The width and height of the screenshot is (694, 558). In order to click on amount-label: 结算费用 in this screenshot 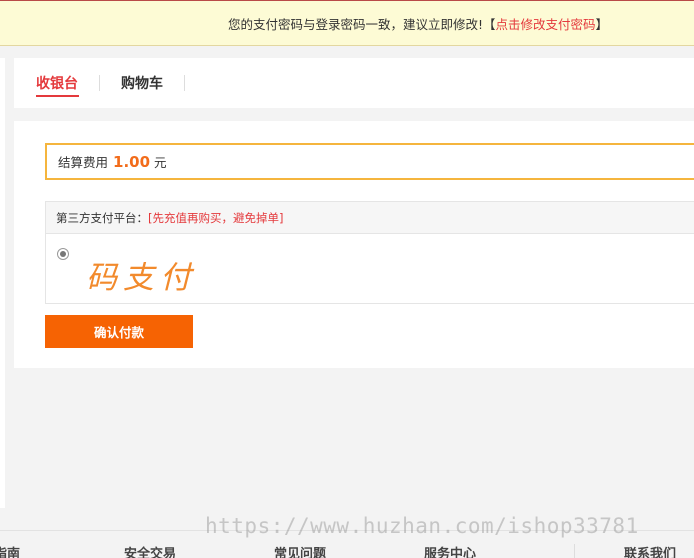, I will do `click(83, 162)`.